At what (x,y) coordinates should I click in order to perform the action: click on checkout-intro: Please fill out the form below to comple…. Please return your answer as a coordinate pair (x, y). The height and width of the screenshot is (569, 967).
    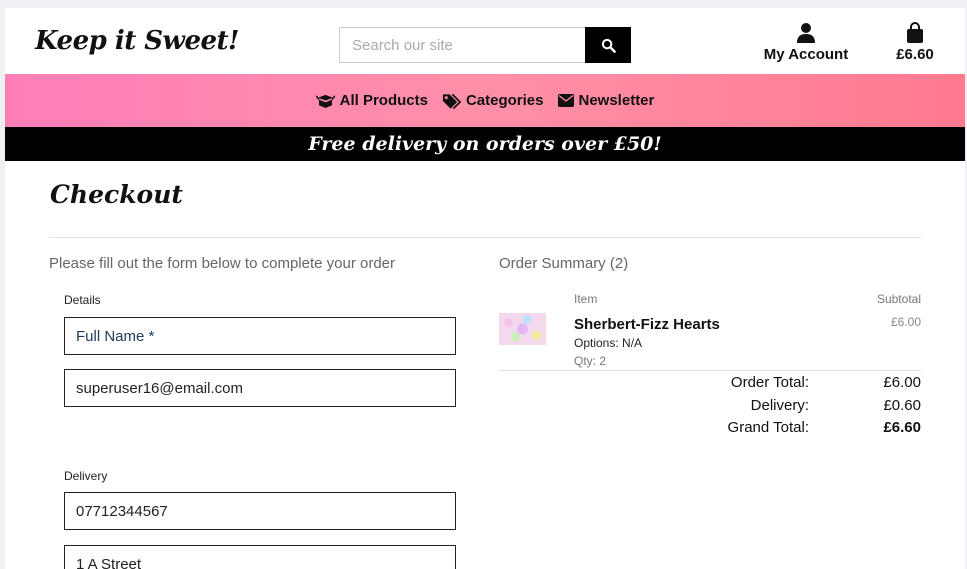
    Looking at the image, I should click on (222, 263).